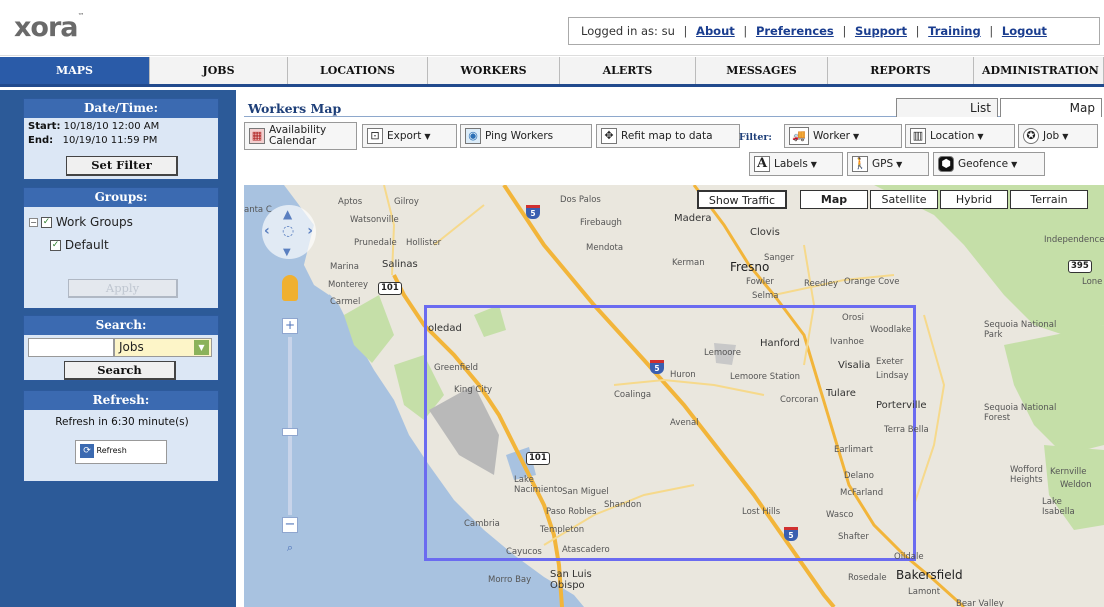 The image size is (1104, 607). I want to click on search-input, so click(71, 347).